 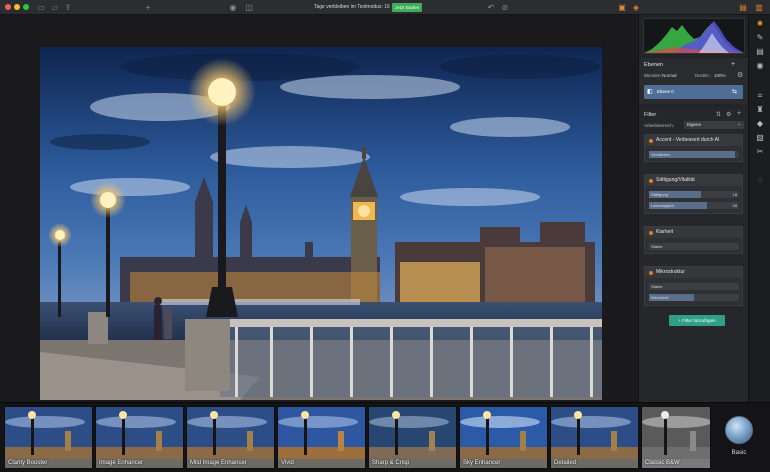 What do you see at coordinates (670, 272) in the screenshot?
I see `filter-card-title: Mikrostruktur` at bounding box center [670, 272].